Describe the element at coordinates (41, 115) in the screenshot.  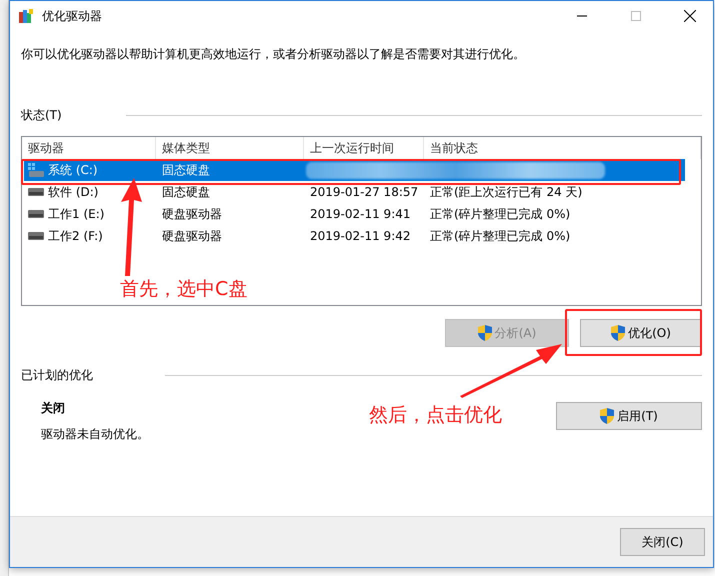
I see `section-label: 状态(T)` at that location.